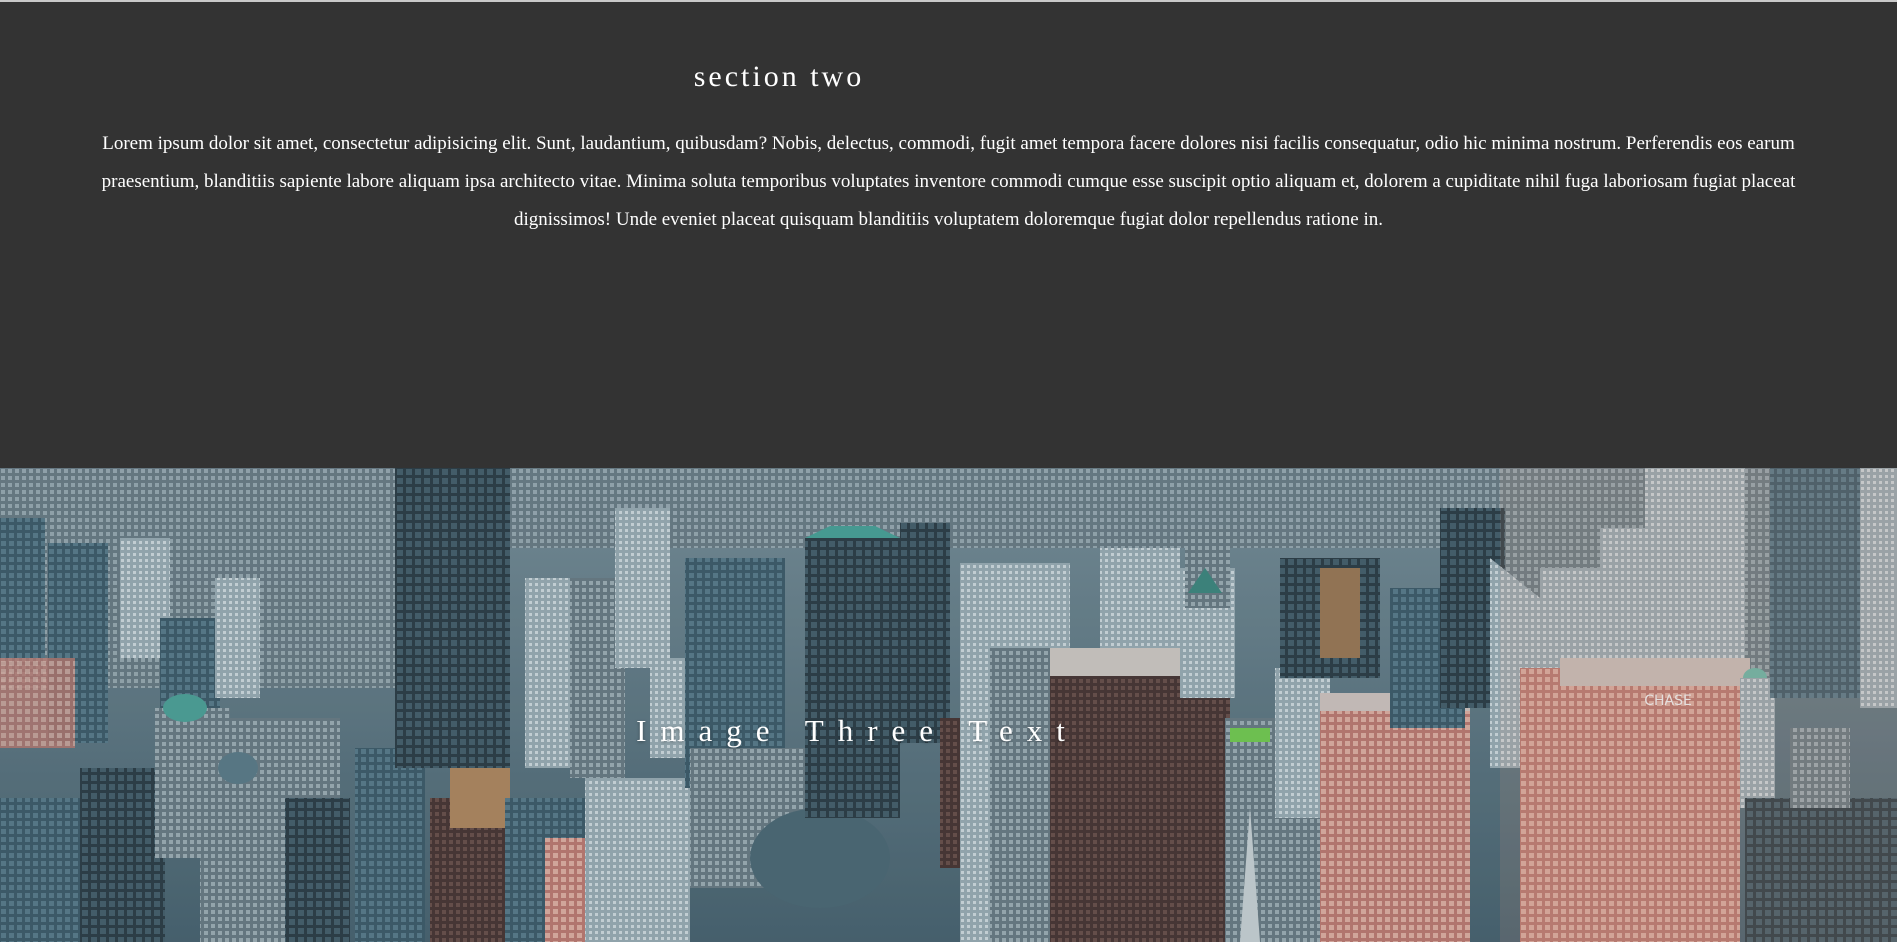 This screenshot has width=1897, height=942. What do you see at coordinates (779, 76) in the screenshot?
I see `section-title: section two` at bounding box center [779, 76].